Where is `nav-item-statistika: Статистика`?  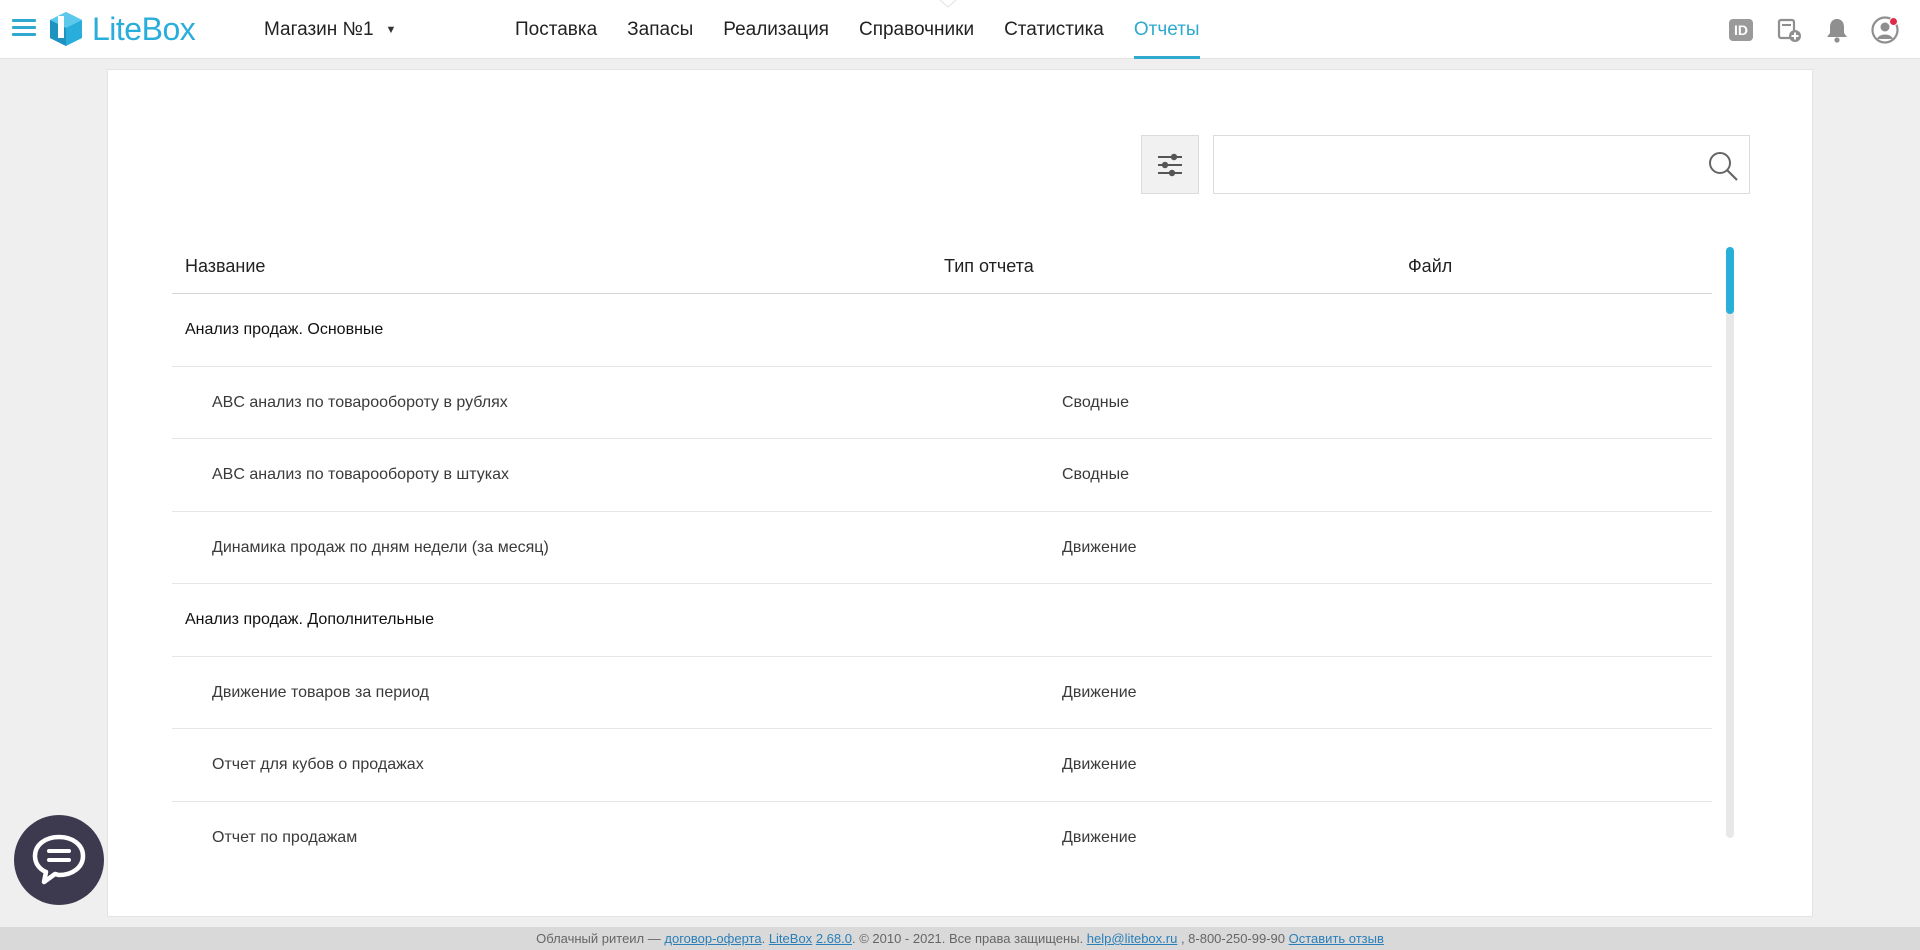
nav-item-statistika: Статистика is located at coordinates (1054, 29).